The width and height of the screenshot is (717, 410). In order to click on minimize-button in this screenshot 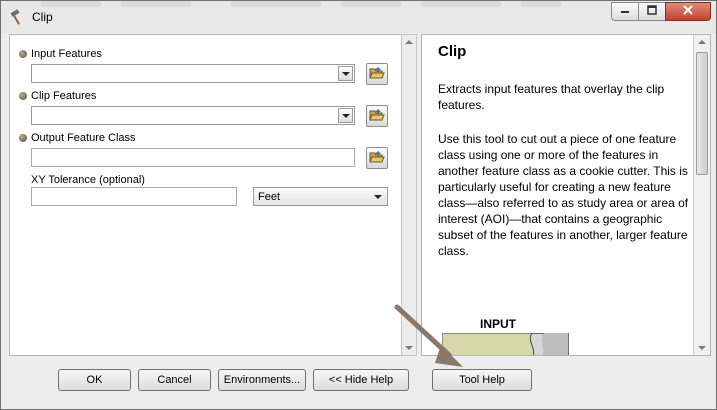, I will do `click(625, 11)`.